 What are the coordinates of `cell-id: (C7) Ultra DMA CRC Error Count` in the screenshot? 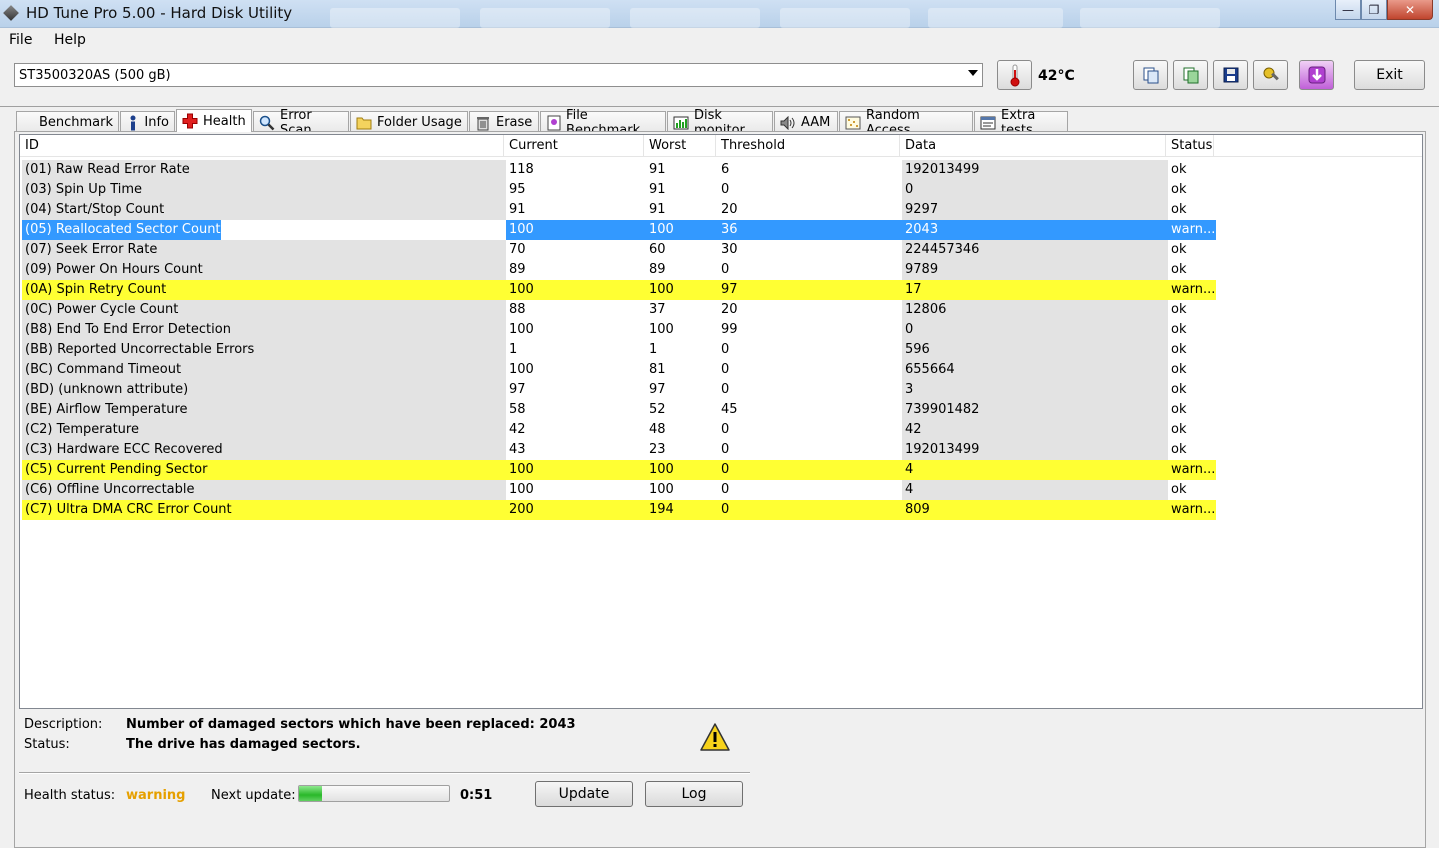 It's located at (264, 510).